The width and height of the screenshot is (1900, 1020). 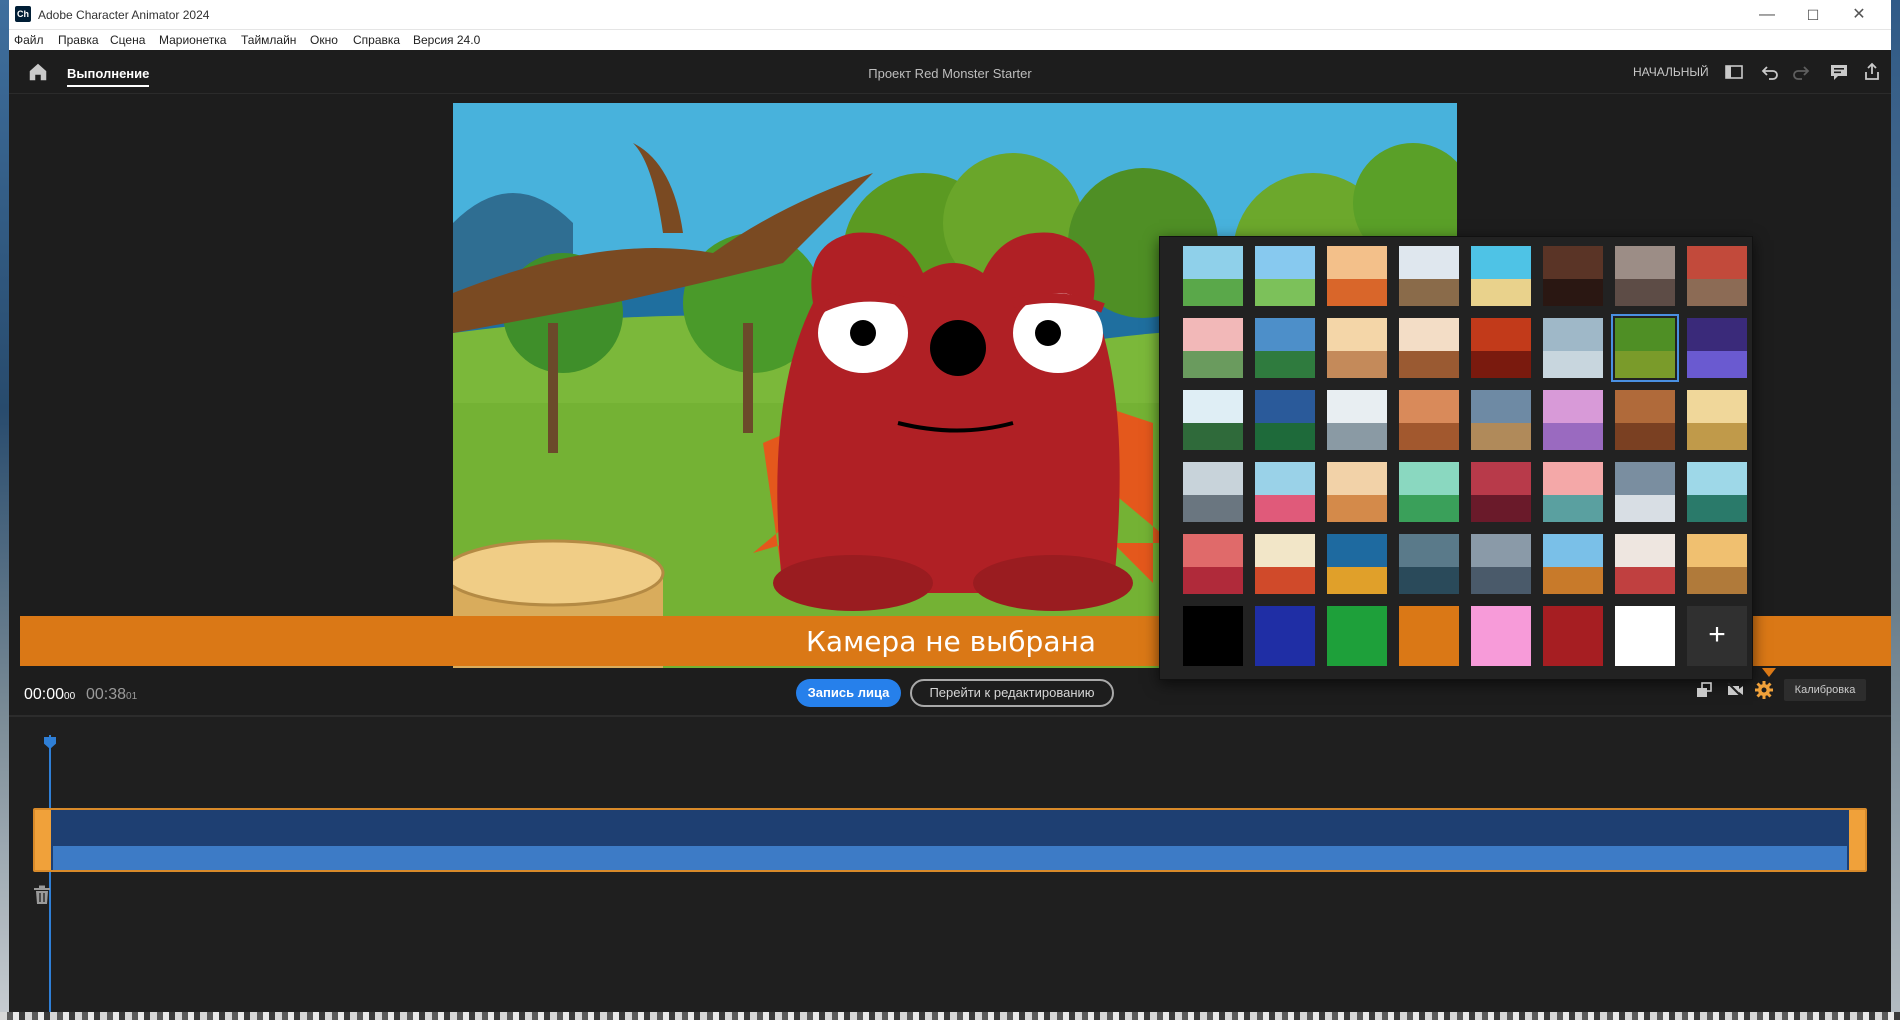 What do you see at coordinates (1770, 72) in the screenshot?
I see `undo-icon` at bounding box center [1770, 72].